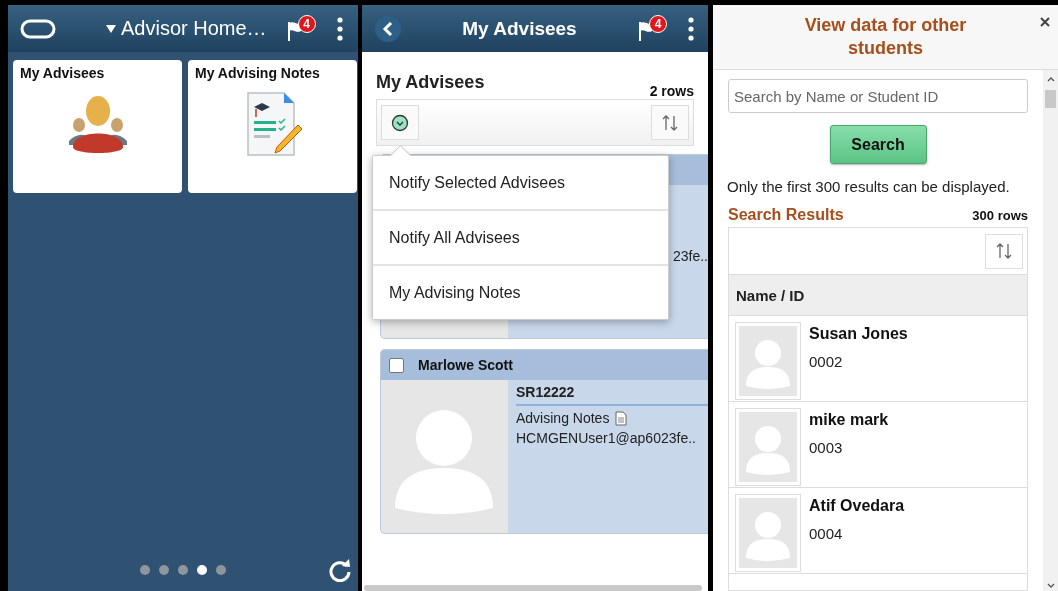 The width and height of the screenshot is (1058, 591). I want to click on section-title: Search Results, so click(786, 215).